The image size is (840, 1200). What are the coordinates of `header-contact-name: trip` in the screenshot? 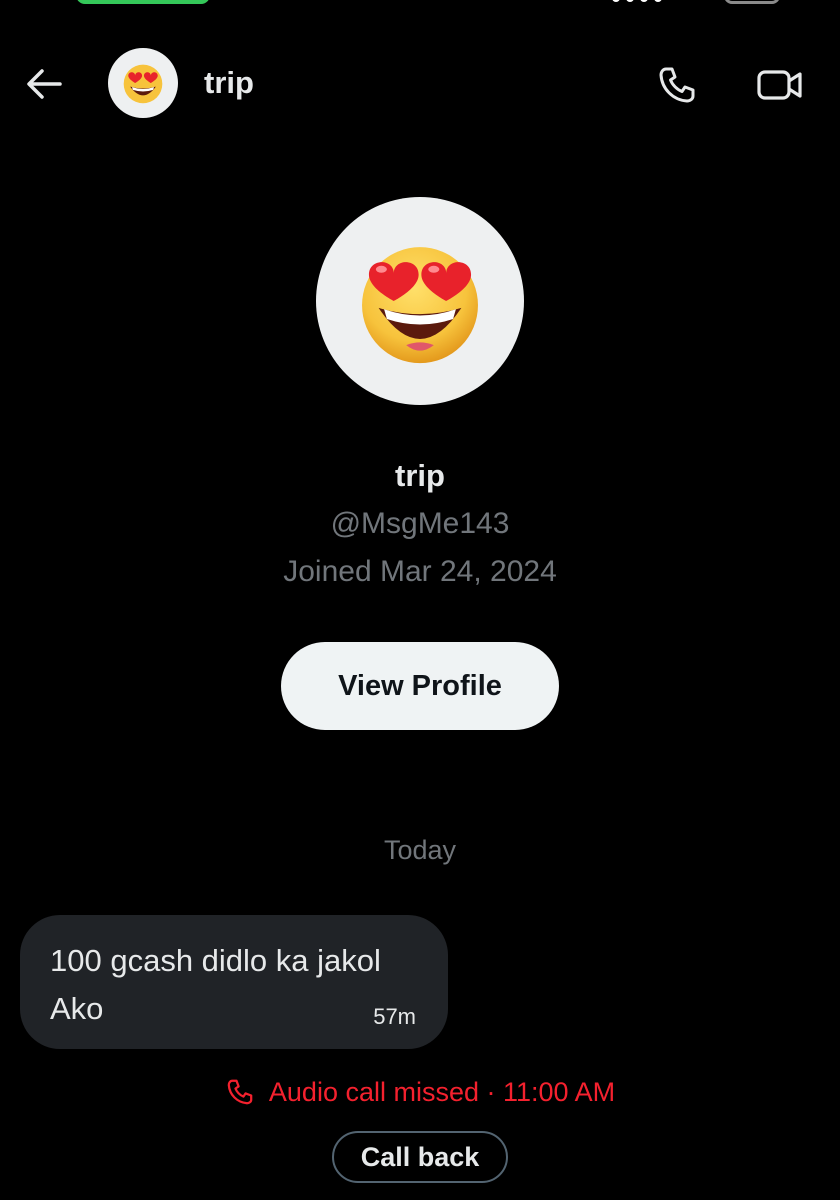 It's located at (229, 83).